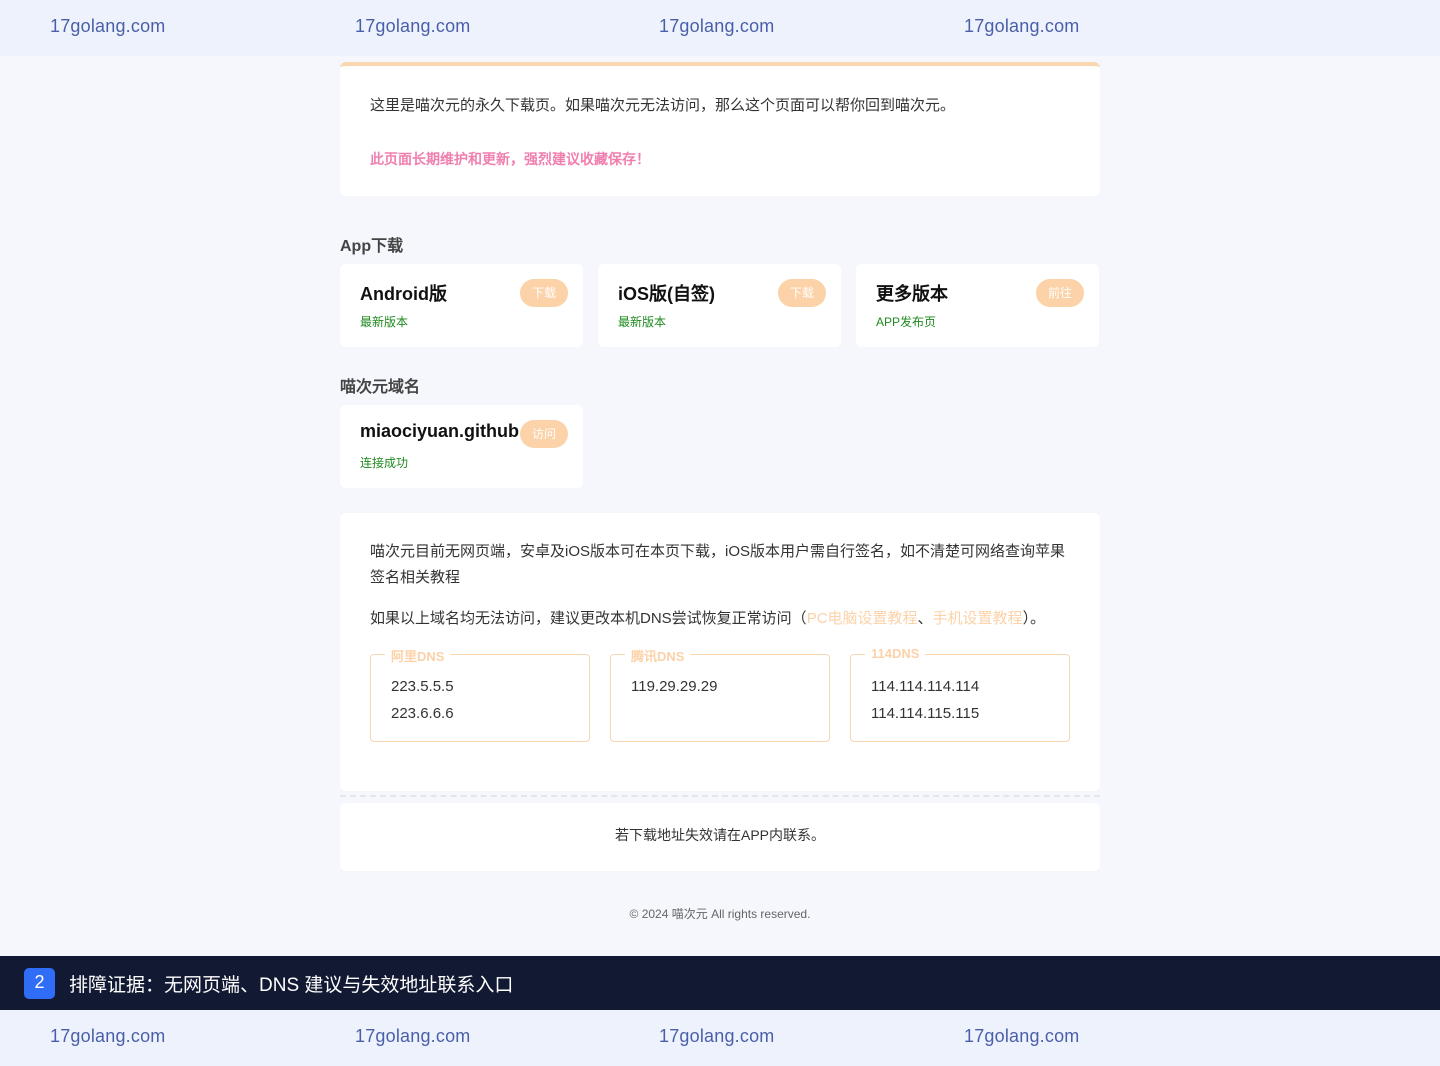  Describe the element at coordinates (906, 322) in the screenshot. I see `card-sub: APP发布页` at that location.